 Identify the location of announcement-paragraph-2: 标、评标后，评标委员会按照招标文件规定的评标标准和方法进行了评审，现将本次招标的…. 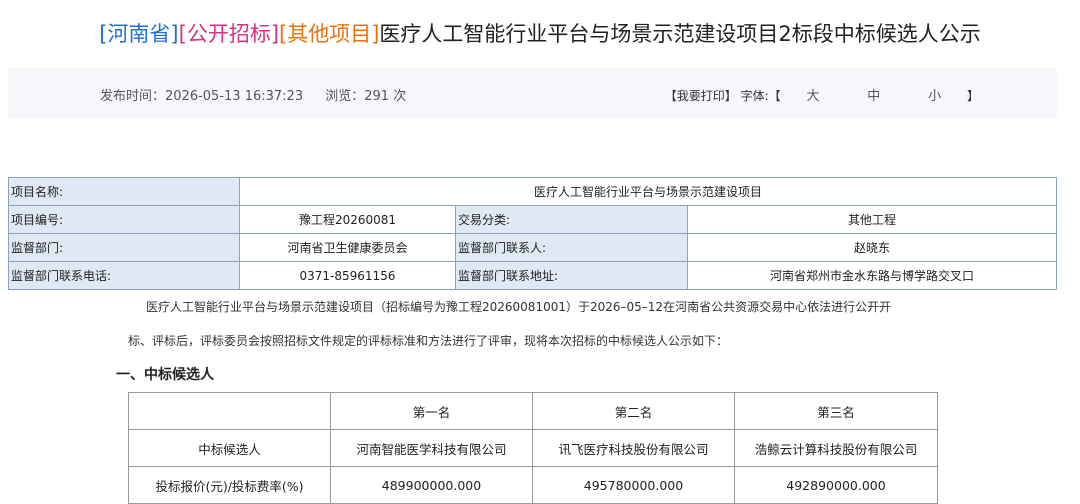
(428, 341).